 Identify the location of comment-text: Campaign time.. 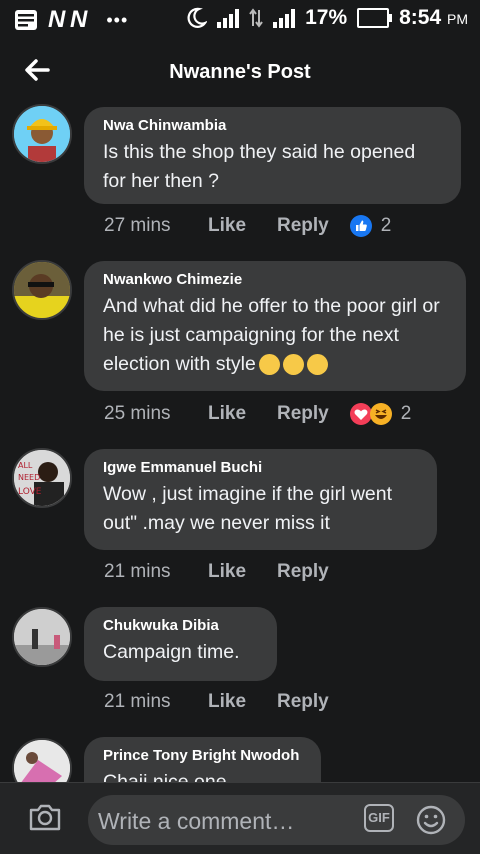
(171, 652).